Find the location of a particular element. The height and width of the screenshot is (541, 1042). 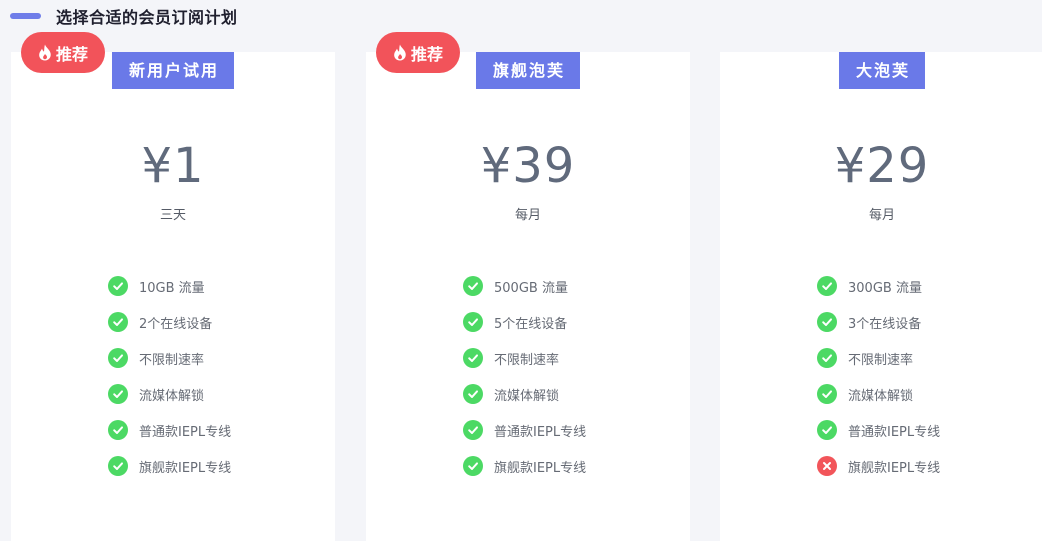

plan-price: ¥29 is located at coordinates (882, 166).